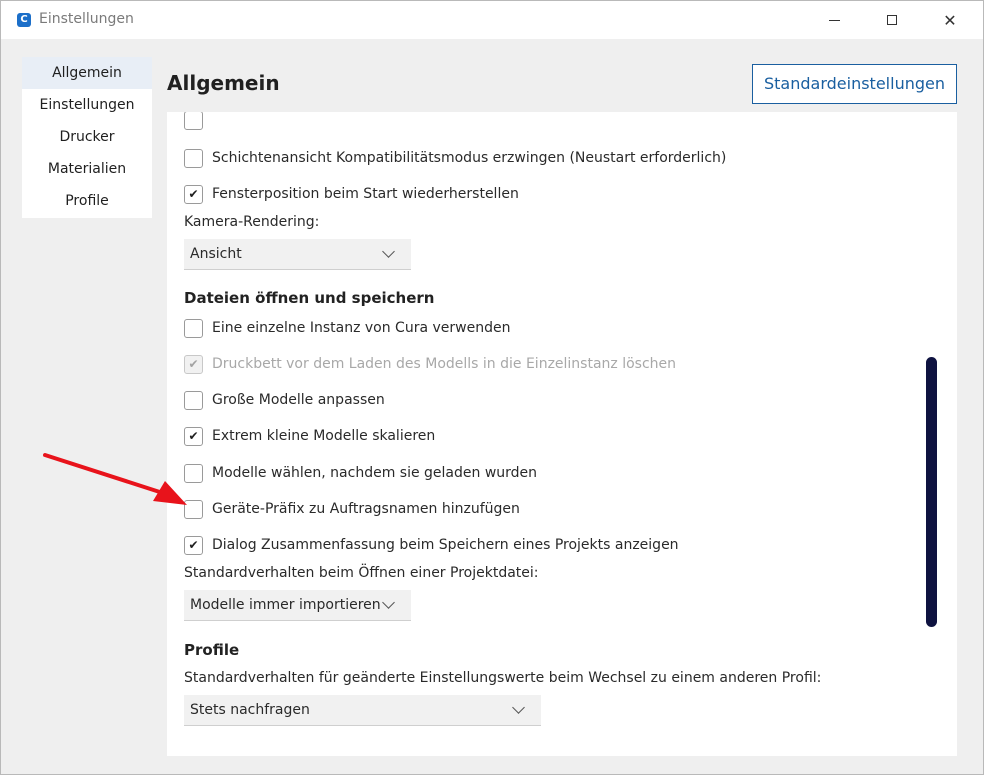 The height and width of the screenshot is (775, 984). What do you see at coordinates (87, 201) in the screenshot?
I see `sidebar-item-profiles: Profile` at bounding box center [87, 201].